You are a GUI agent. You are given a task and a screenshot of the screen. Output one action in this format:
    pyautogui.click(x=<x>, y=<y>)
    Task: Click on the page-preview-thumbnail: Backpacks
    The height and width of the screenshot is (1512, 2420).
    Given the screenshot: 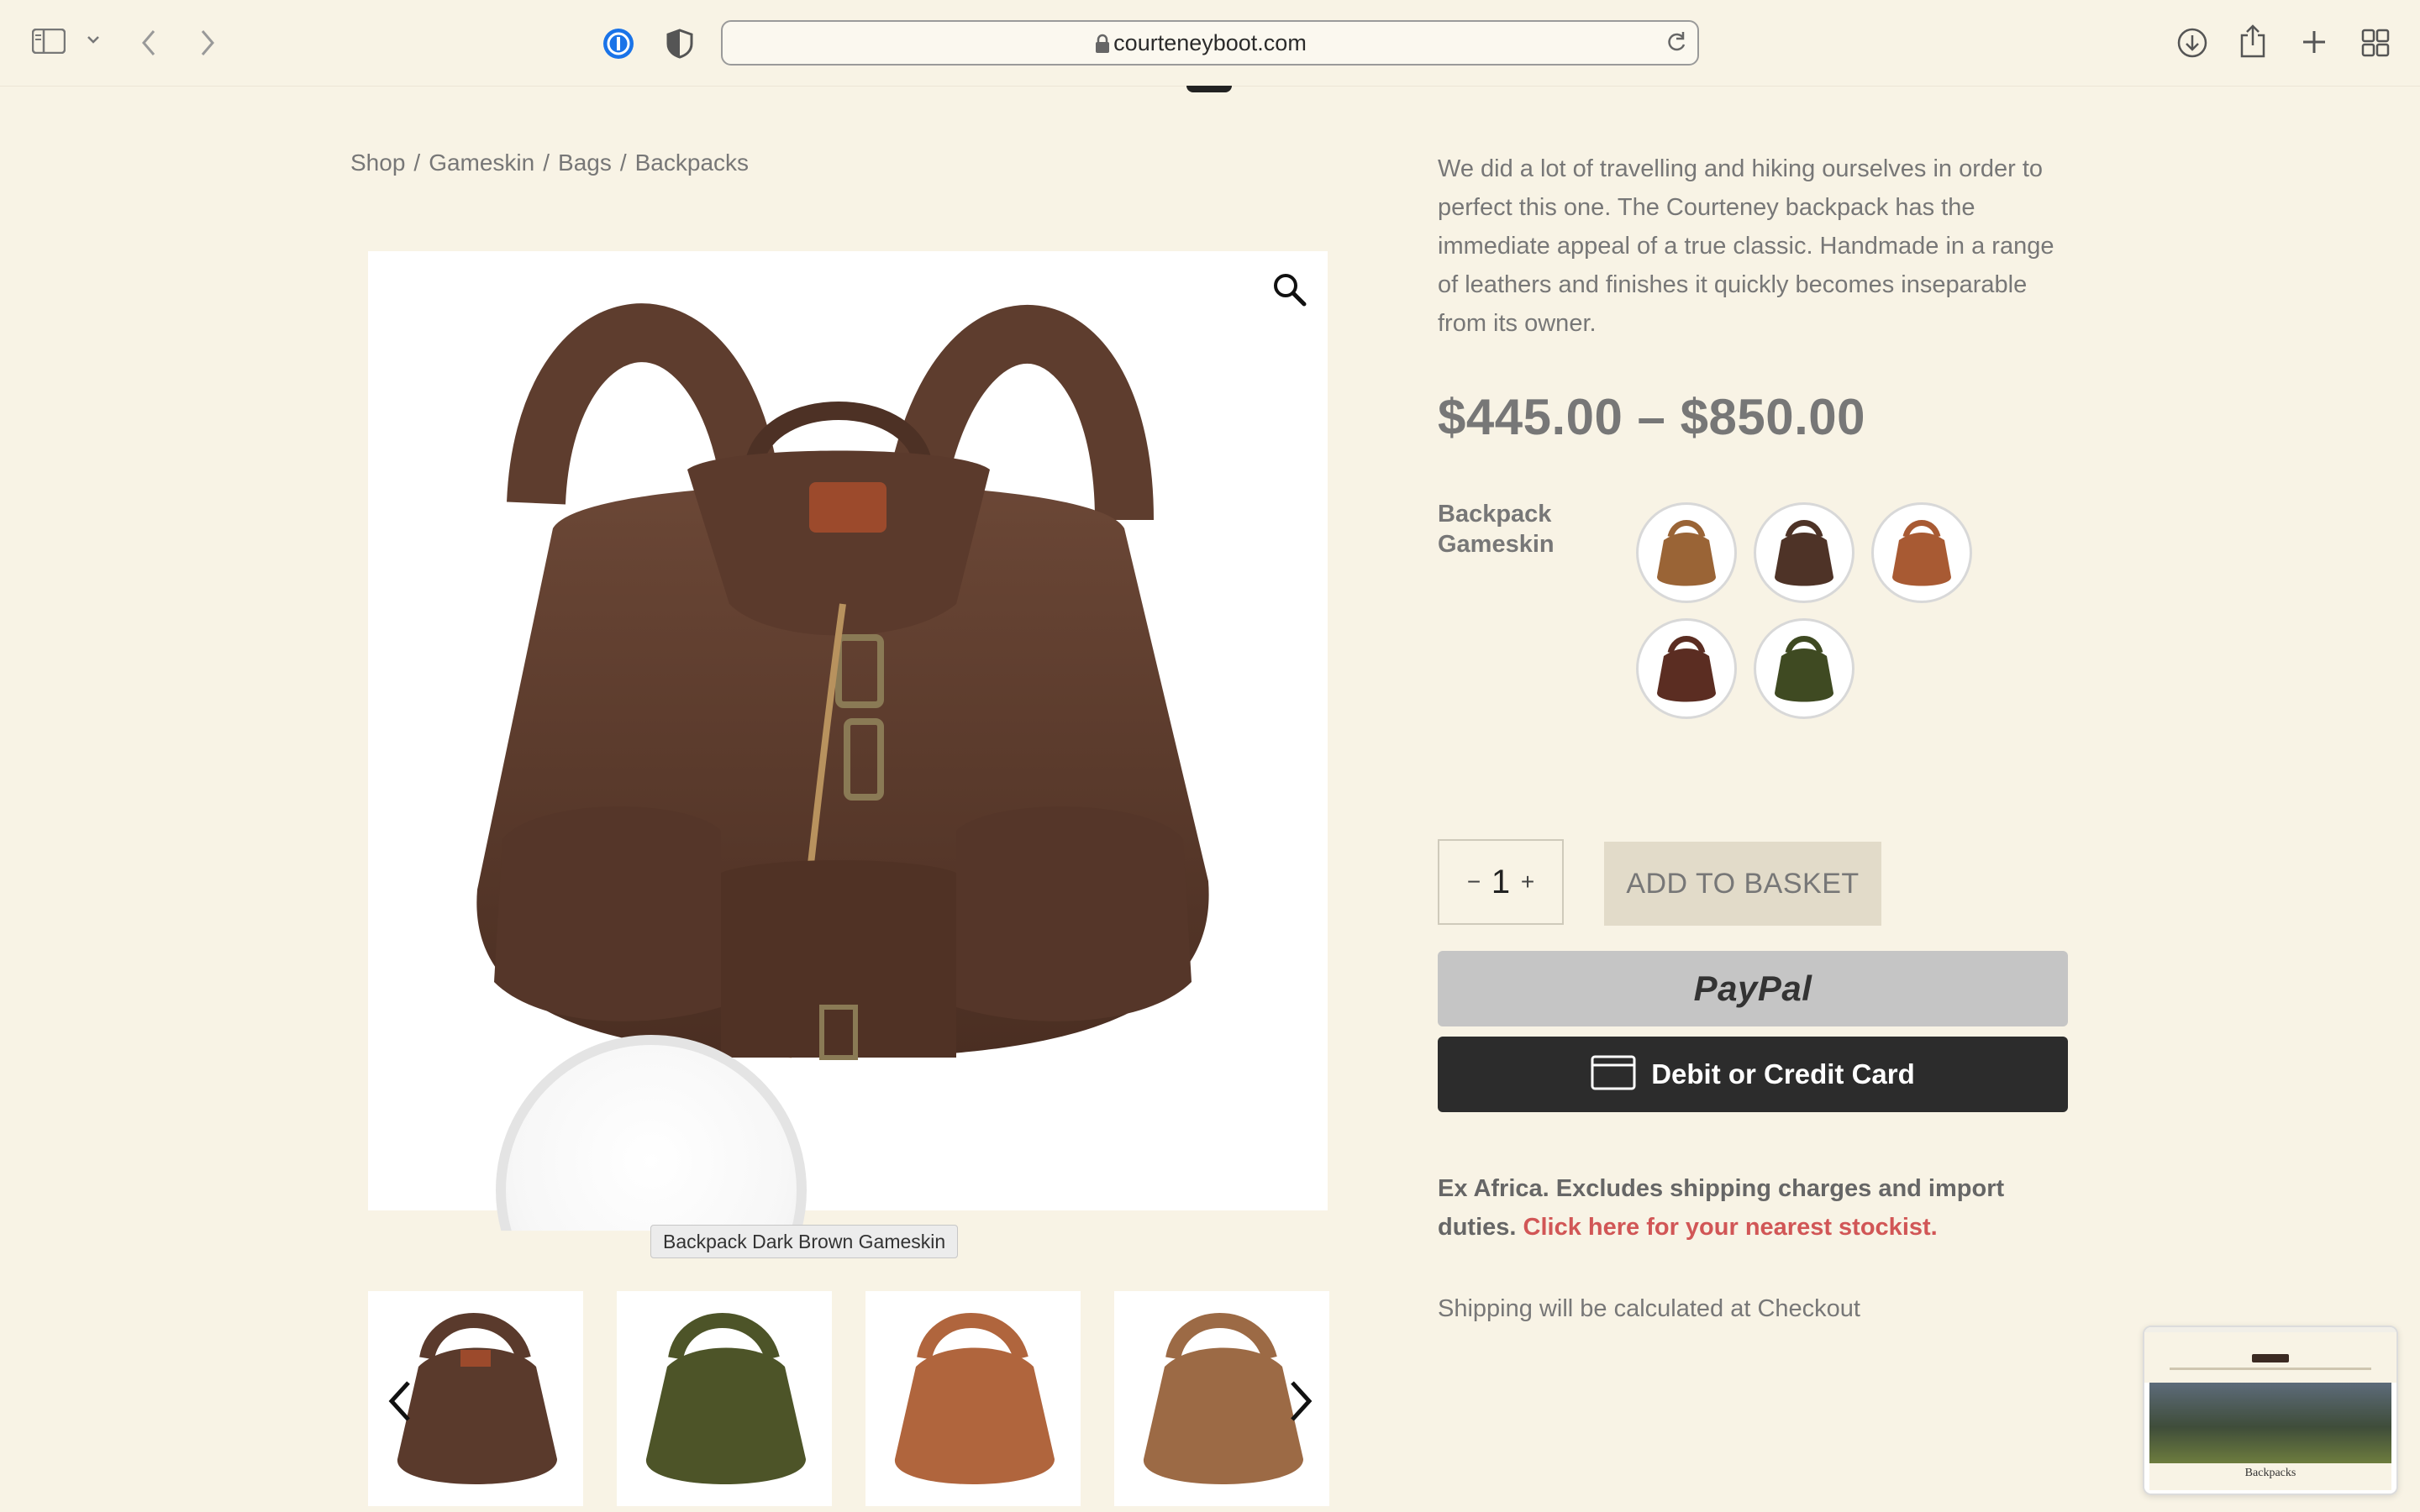 What is the action you would take?
    pyautogui.click(x=2270, y=1410)
    